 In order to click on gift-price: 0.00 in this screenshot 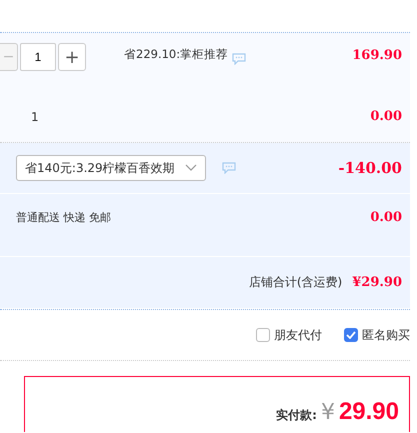, I will do `click(386, 116)`.